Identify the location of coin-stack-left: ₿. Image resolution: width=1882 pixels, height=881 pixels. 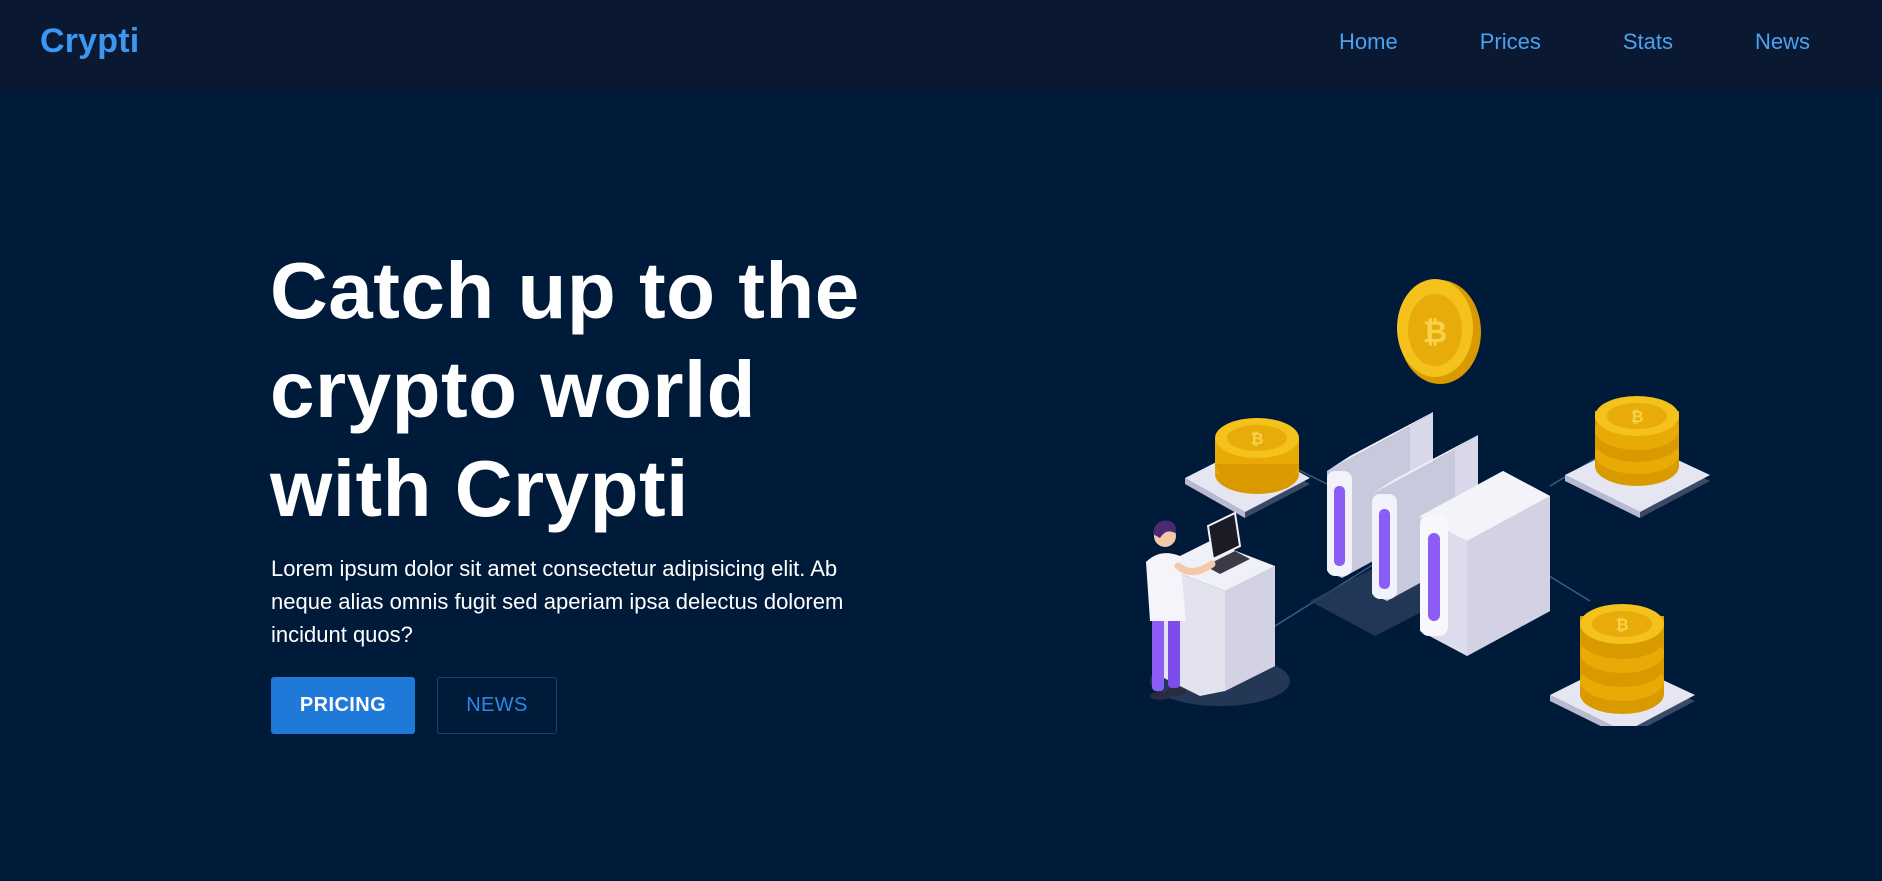
(1247, 468).